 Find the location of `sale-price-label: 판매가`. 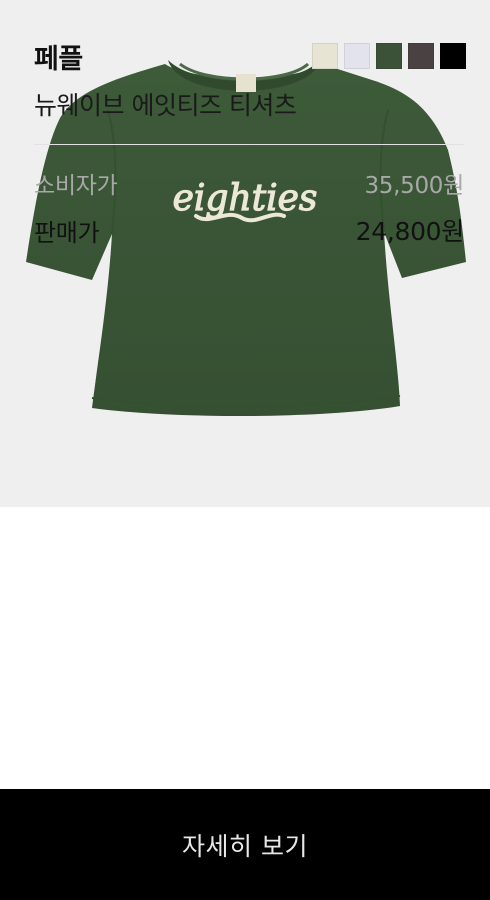

sale-price-label: 판매가 is located at coordinates (67, 232).